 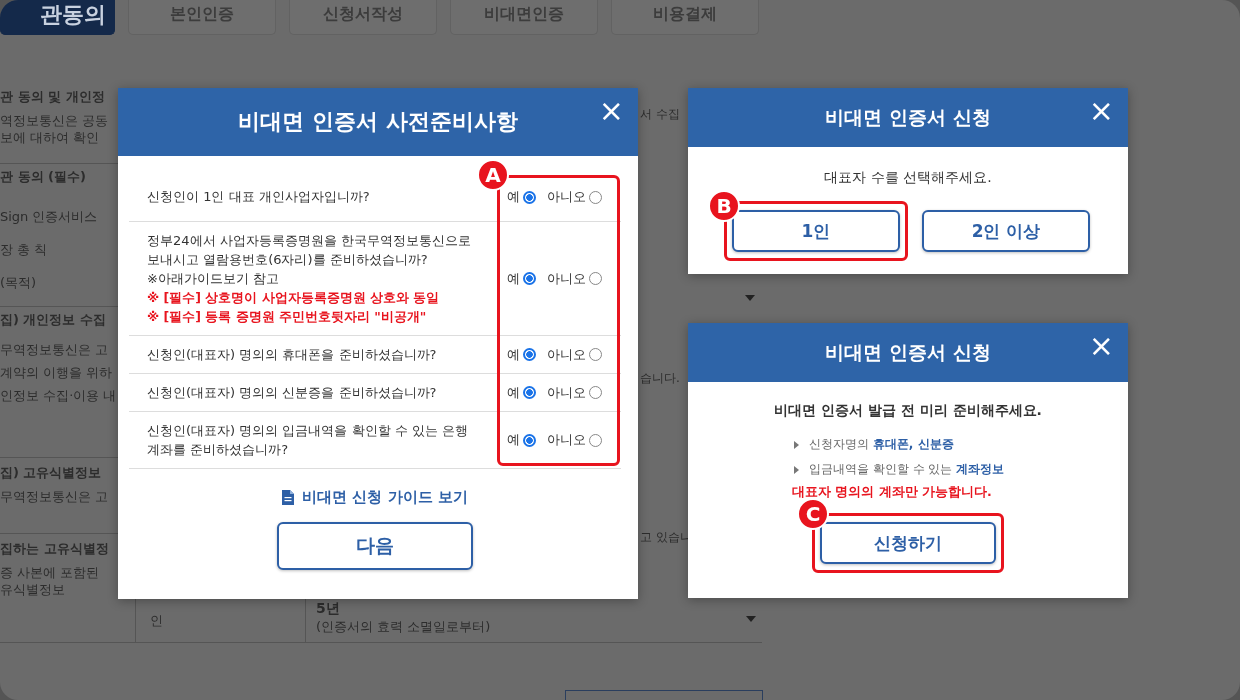 What do you see at coordinates (813, 514) in the screenshot?
I see `callout-badge: C` at bounding box center [813, 514].